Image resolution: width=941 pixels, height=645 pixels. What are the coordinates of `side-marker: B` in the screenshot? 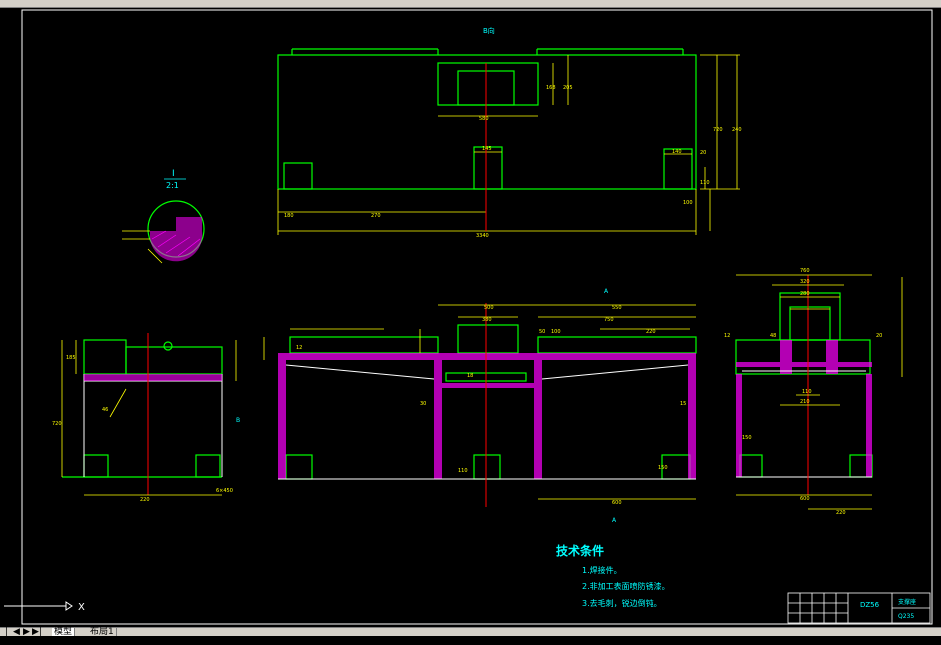 It's located at (238, 420).